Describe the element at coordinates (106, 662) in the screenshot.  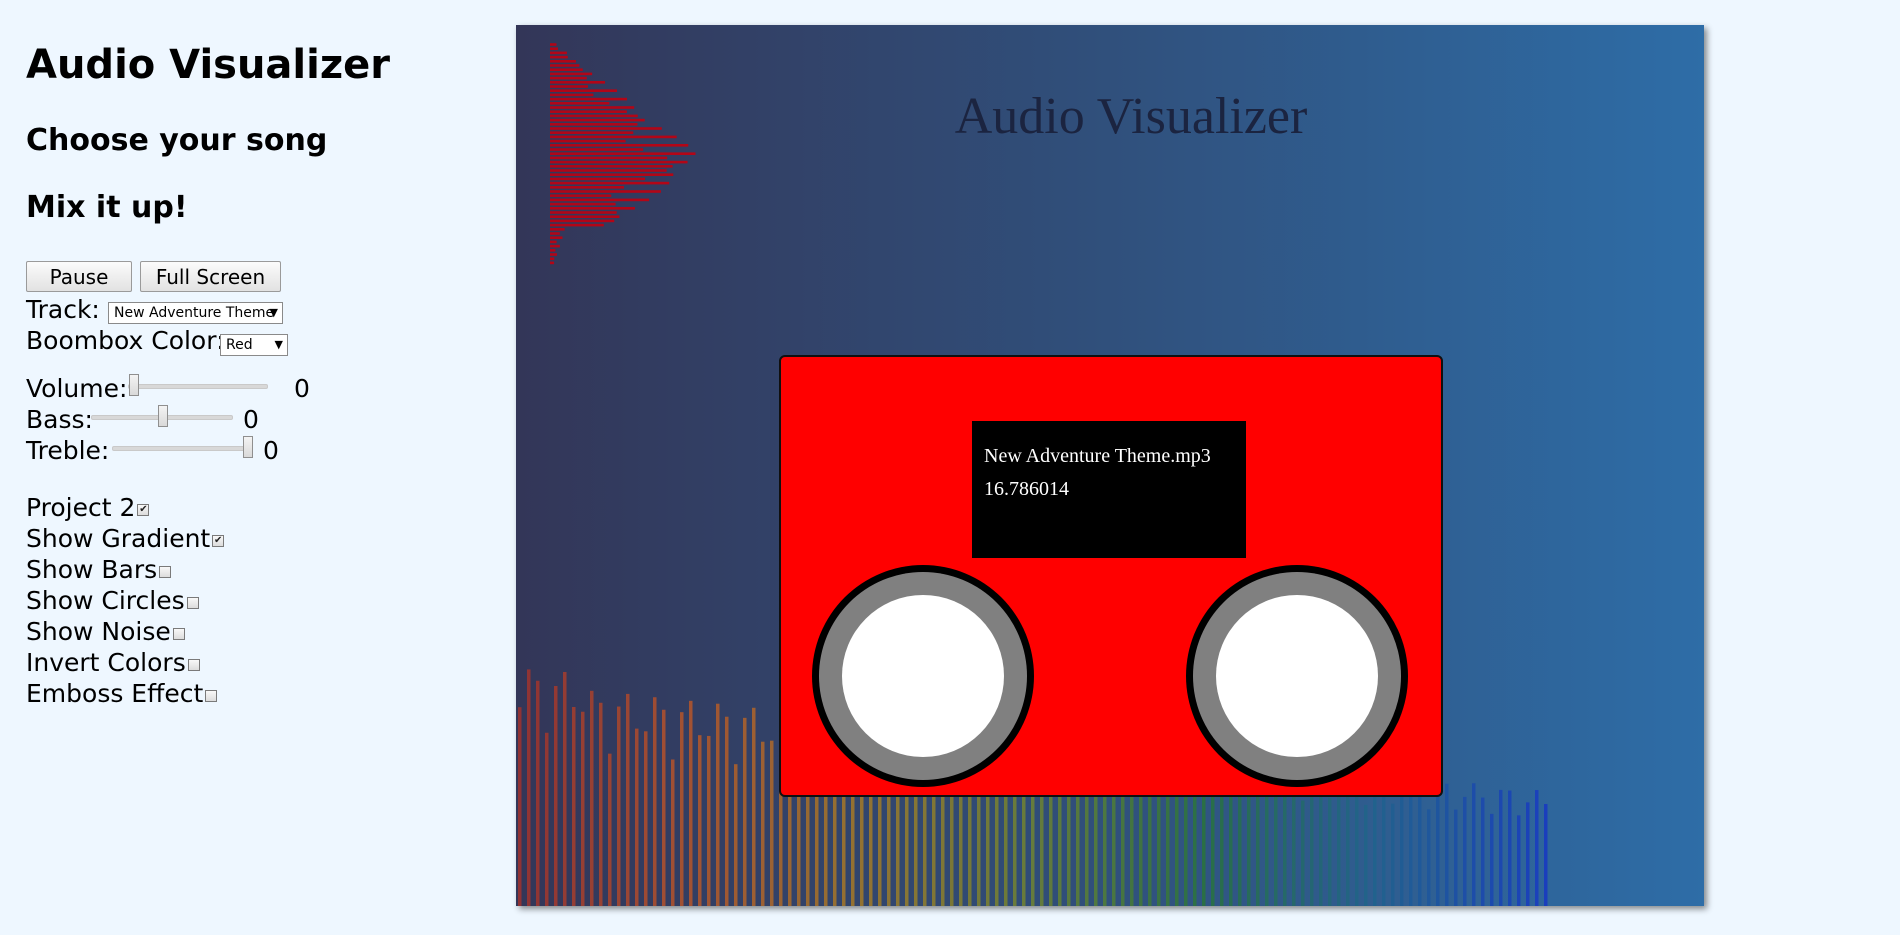
I see `invert-colors-label: Invert Colors` at that location.